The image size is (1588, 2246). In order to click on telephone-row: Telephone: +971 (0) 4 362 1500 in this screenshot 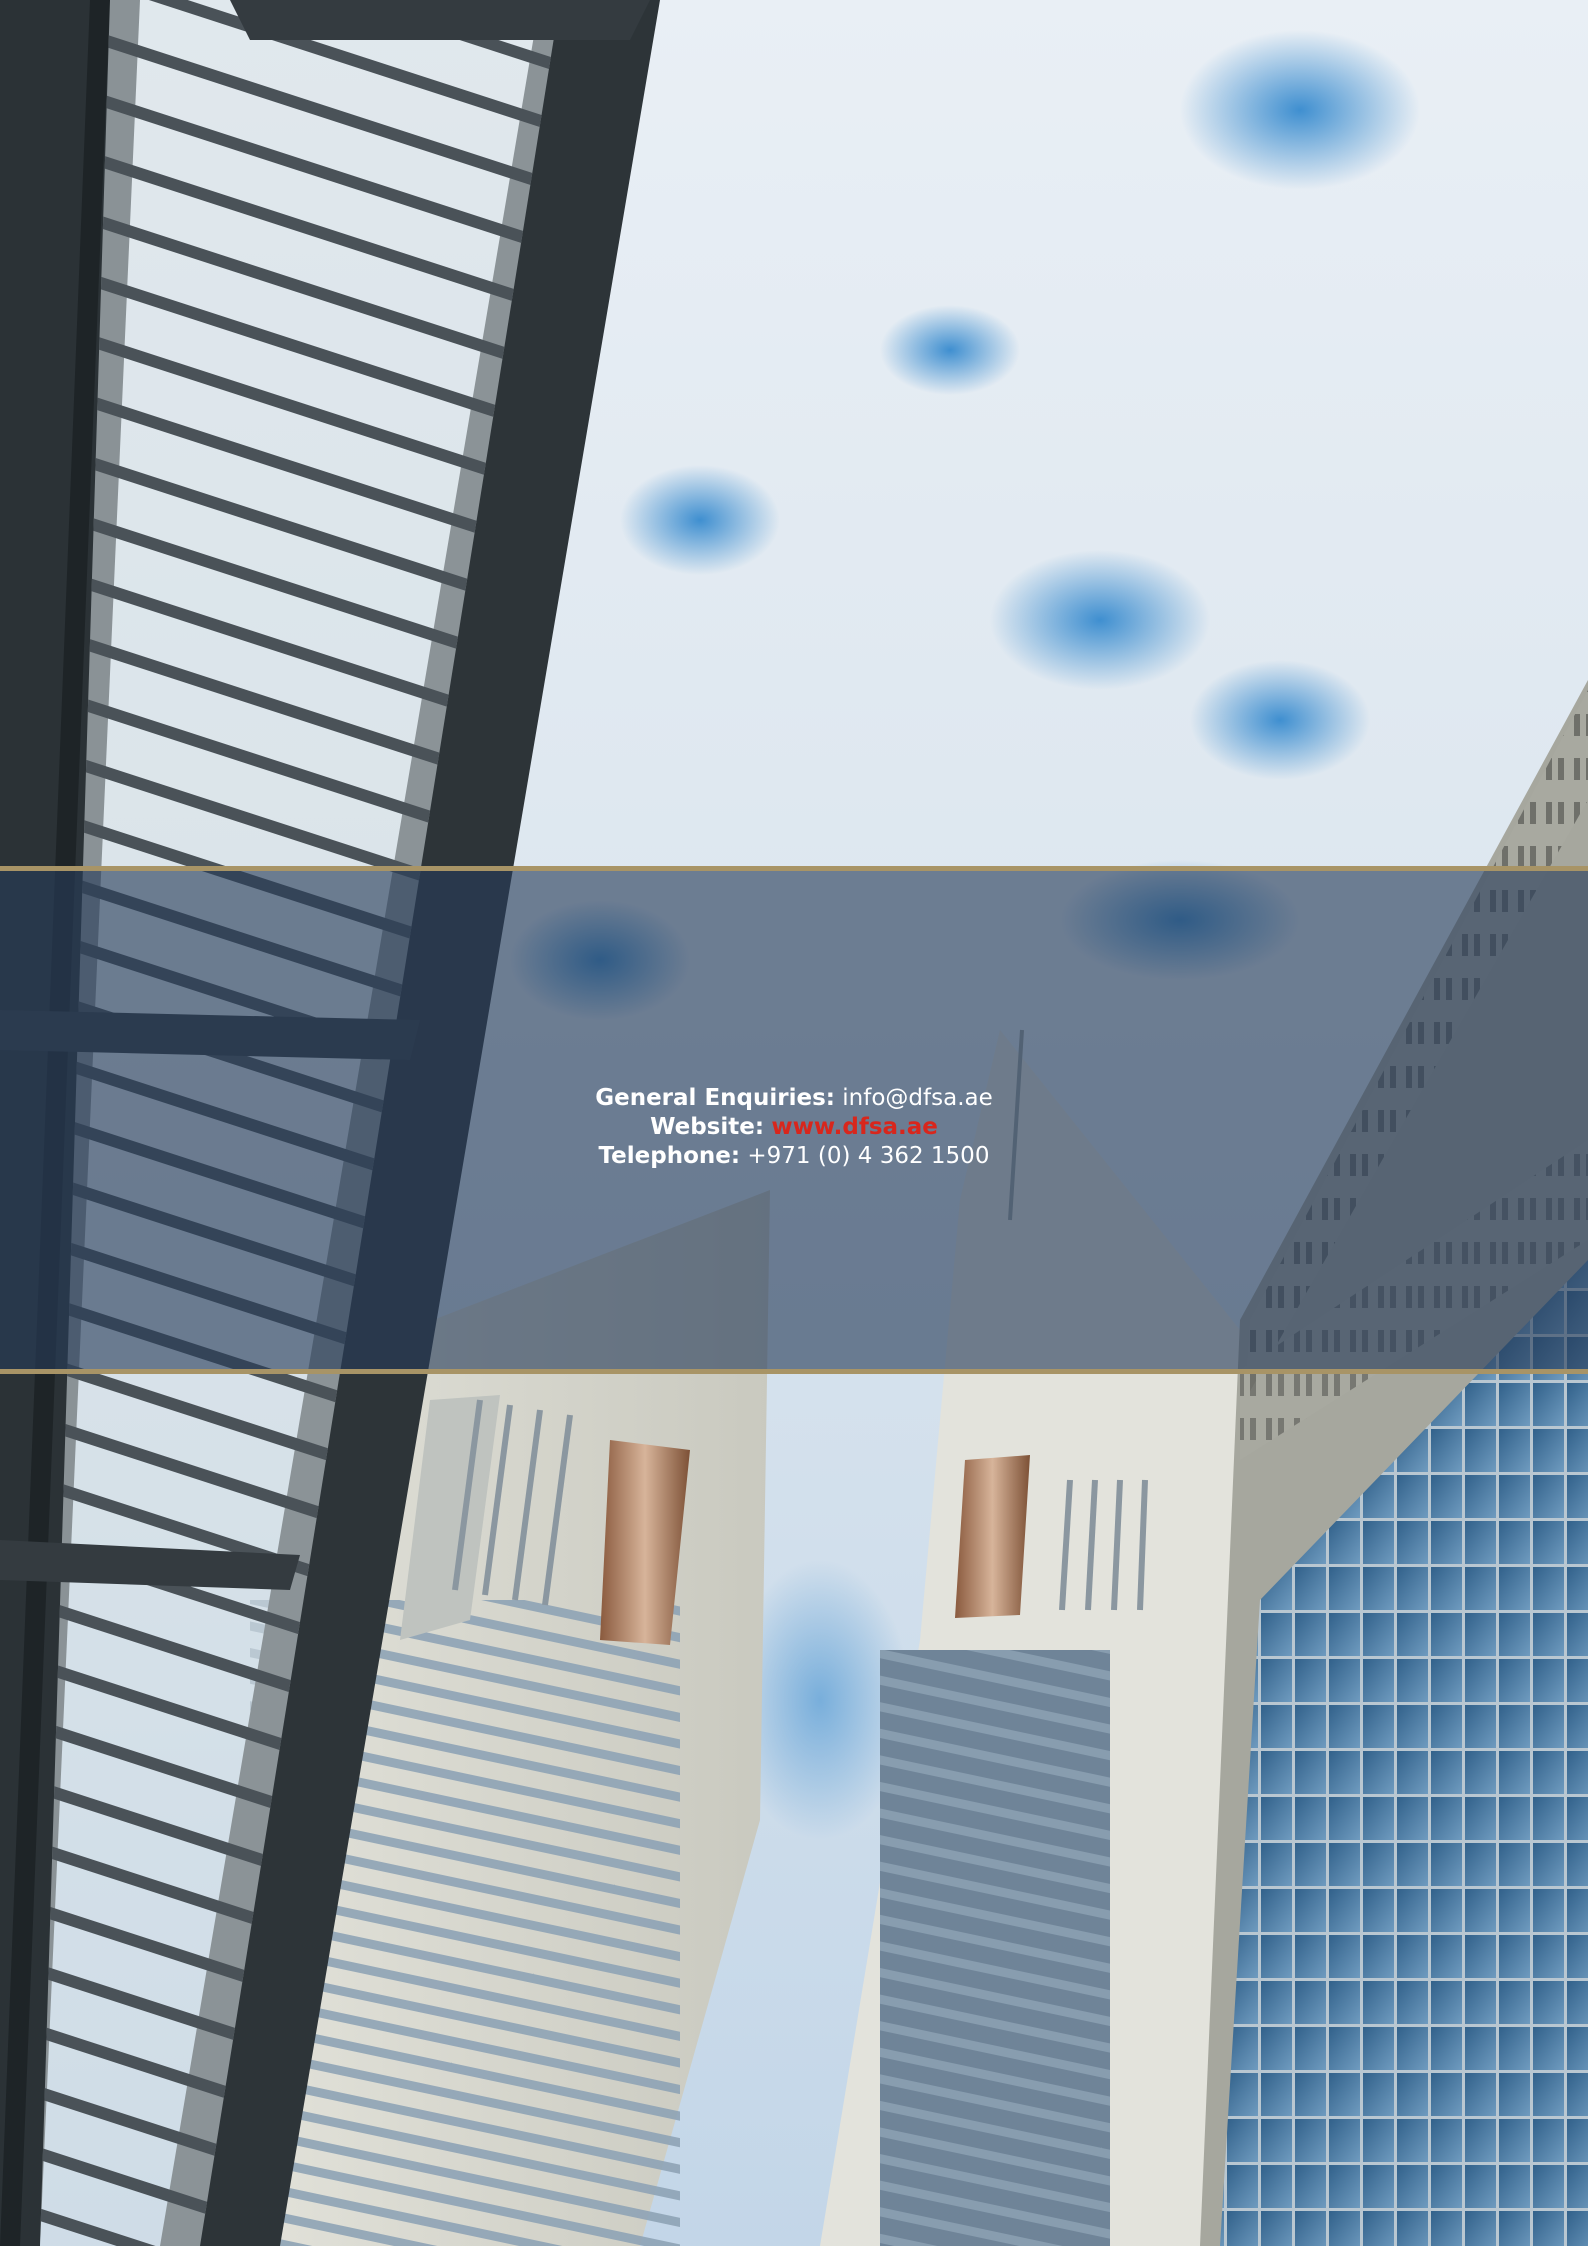, I will do `click(794, 1156)`.